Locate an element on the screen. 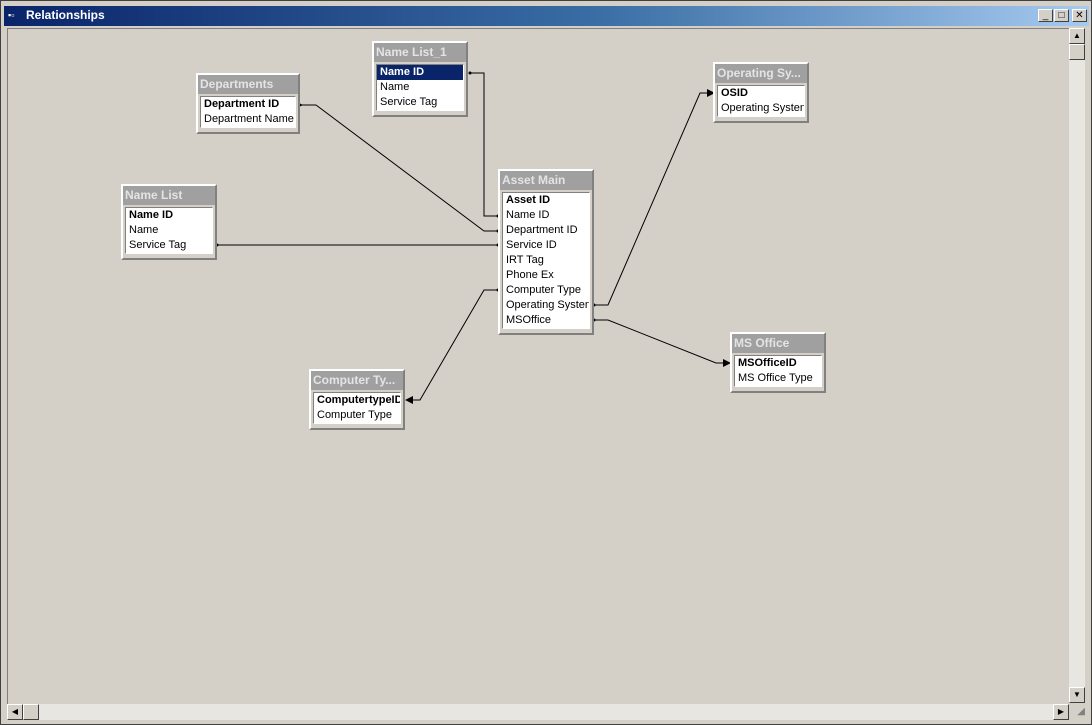 Image resolution: width=1092 pixels, height=725 pixels. triangle-up-icon: ▲ is located at coordinates (1077, 35).